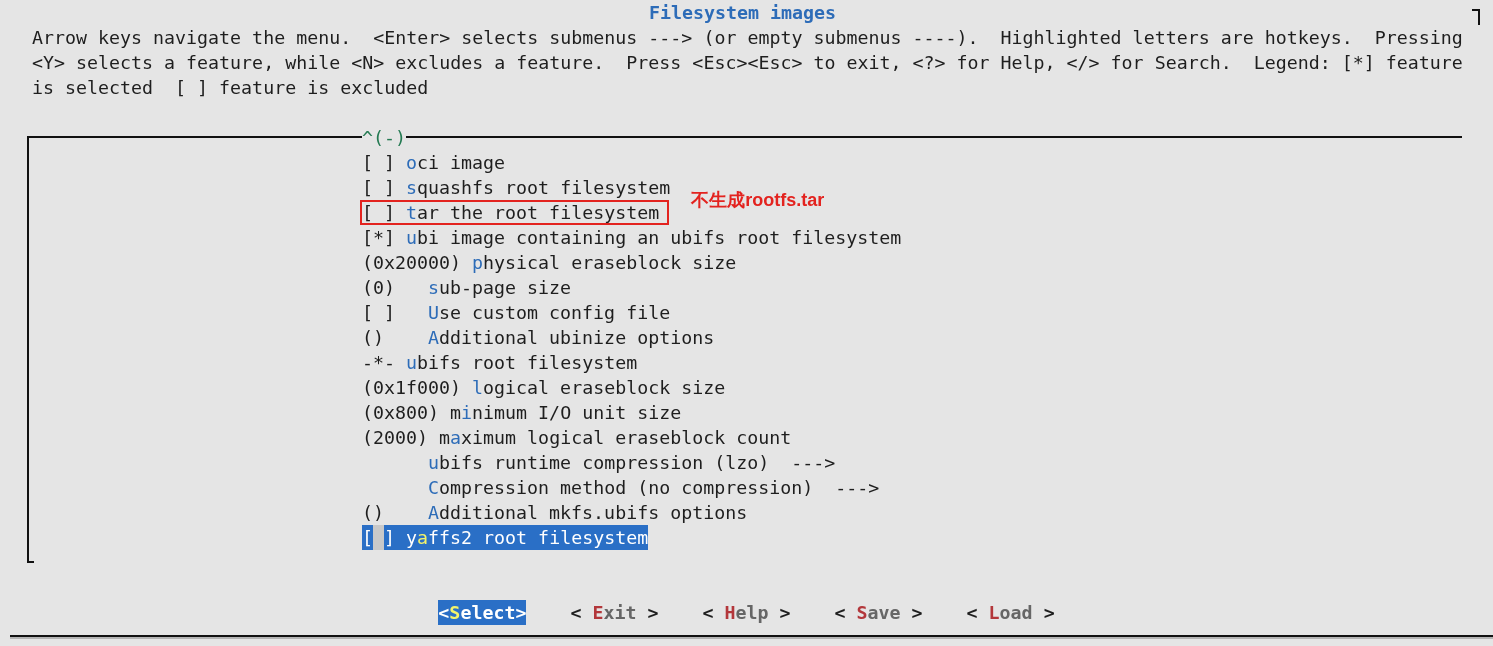 This screenshot has height=646, width=1493. Describe the element at coordinates (467, 287) in the screenshot. I see `menu-item: (0) sub-page size` at that location.